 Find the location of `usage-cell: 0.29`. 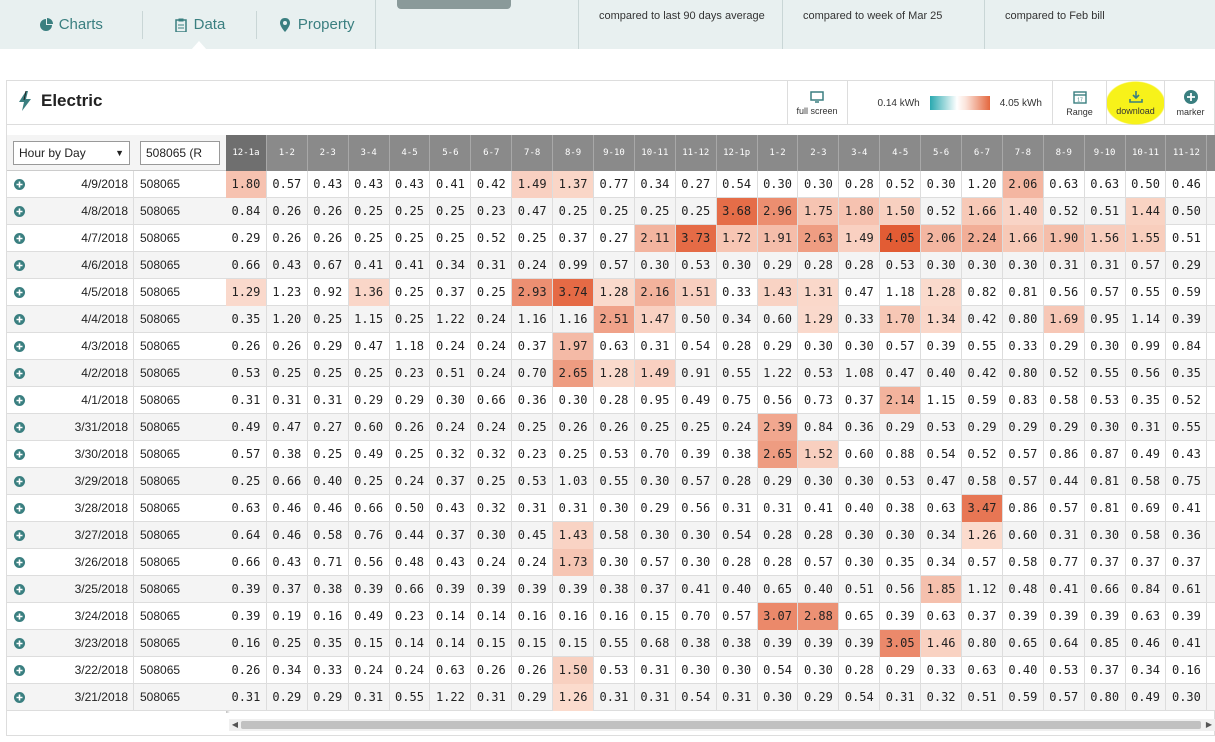

usage-cell: 0.29 is located at coordinates (901, 670).